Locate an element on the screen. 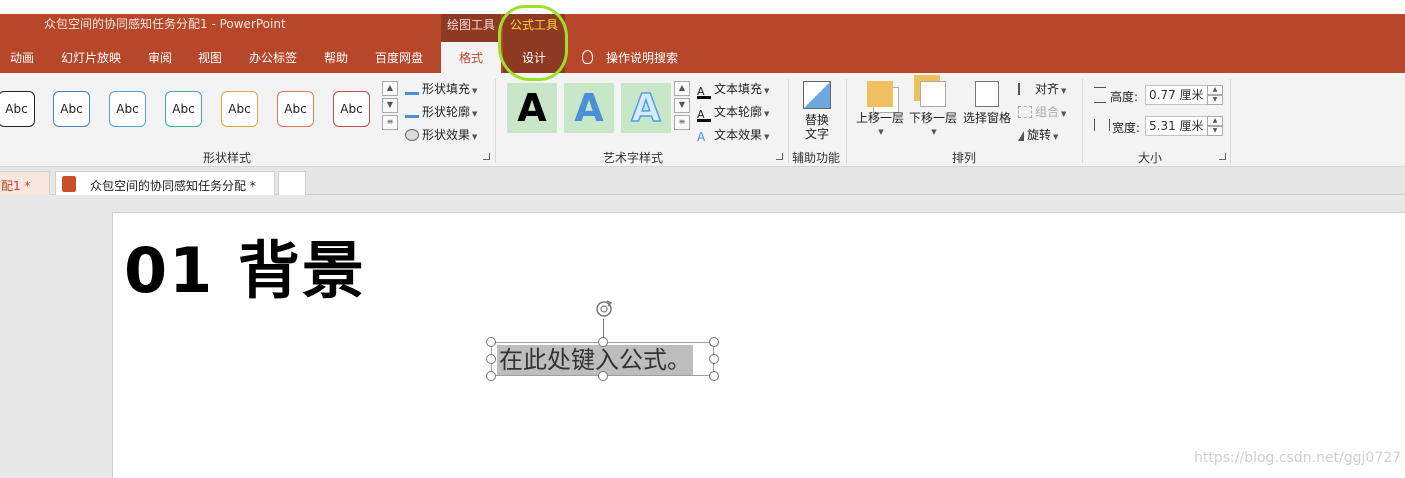 The width and height of the screenshot is (1405, 478). text-outline-icon: A is located at coordinates (704, 115).